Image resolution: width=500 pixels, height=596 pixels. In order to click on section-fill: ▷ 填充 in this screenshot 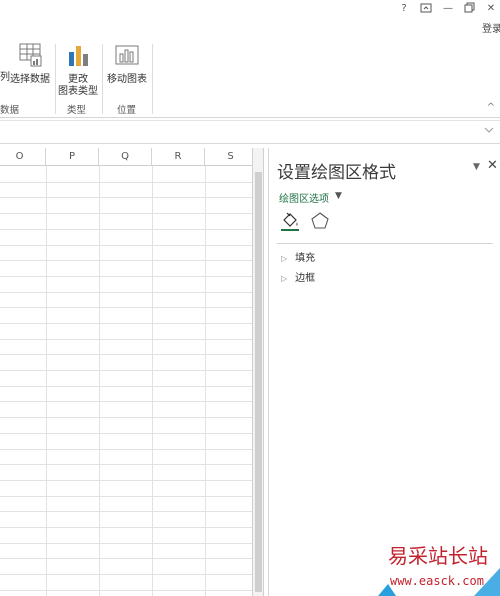, I will do `click(298, 256)`.